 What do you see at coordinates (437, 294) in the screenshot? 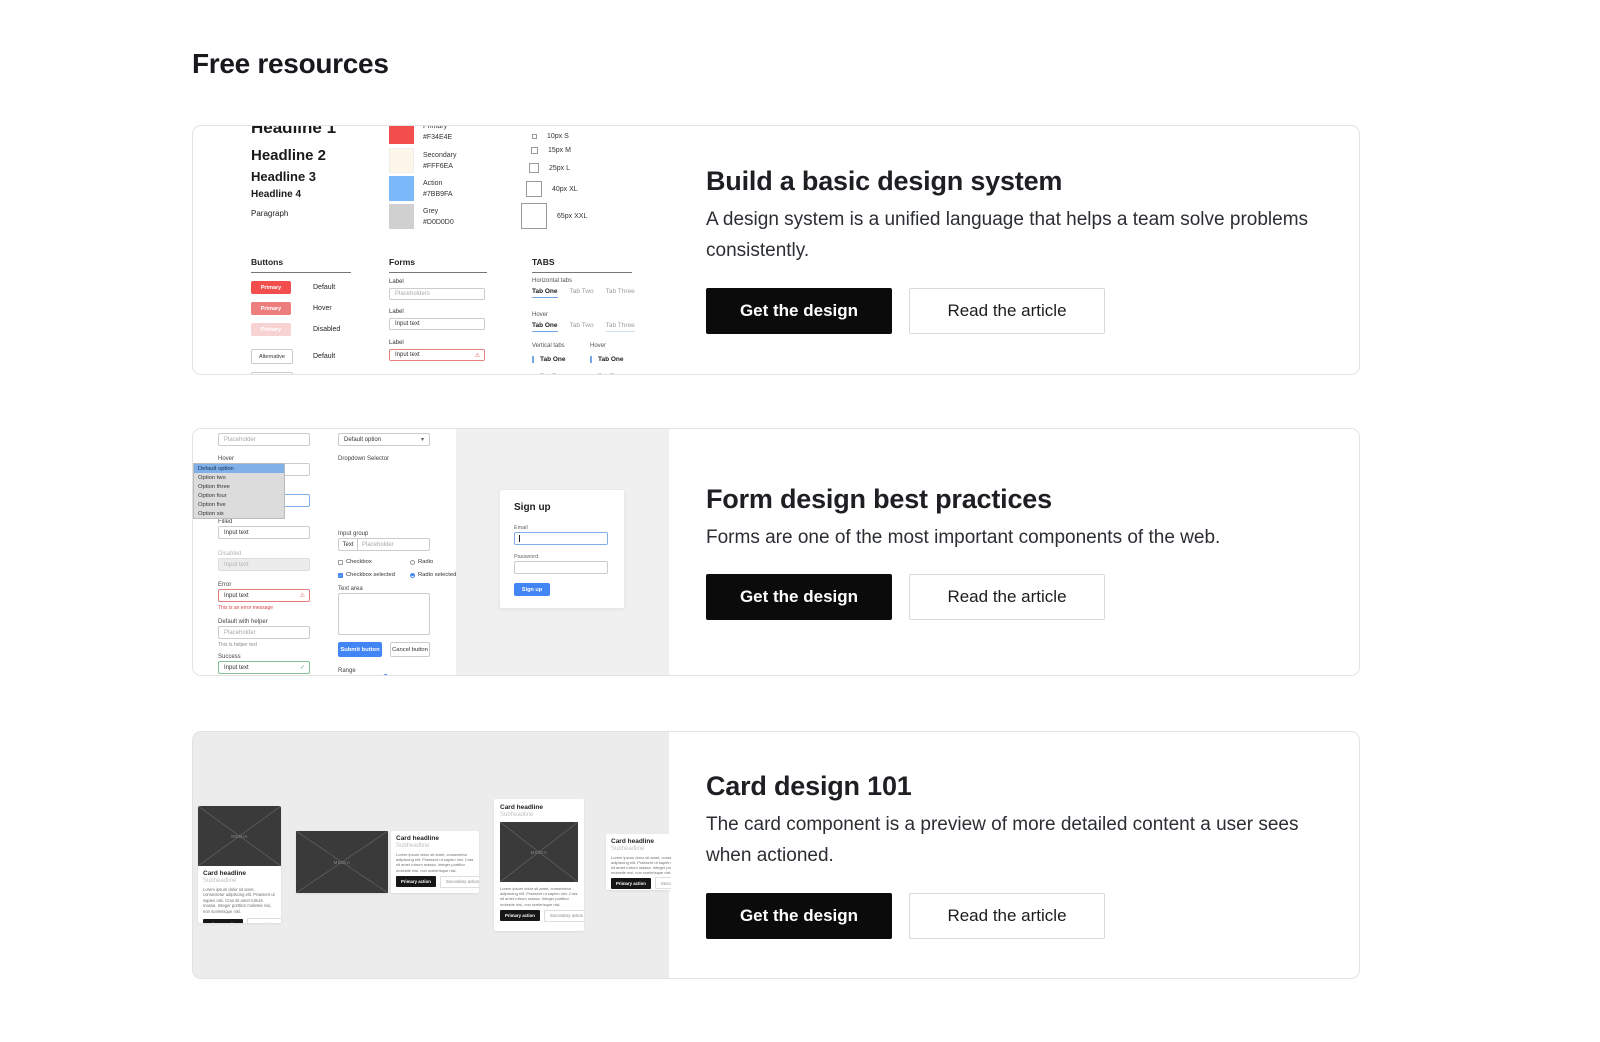
I see `placeholder-input-specimen: Placeholders` at bounding box center [437, 294].